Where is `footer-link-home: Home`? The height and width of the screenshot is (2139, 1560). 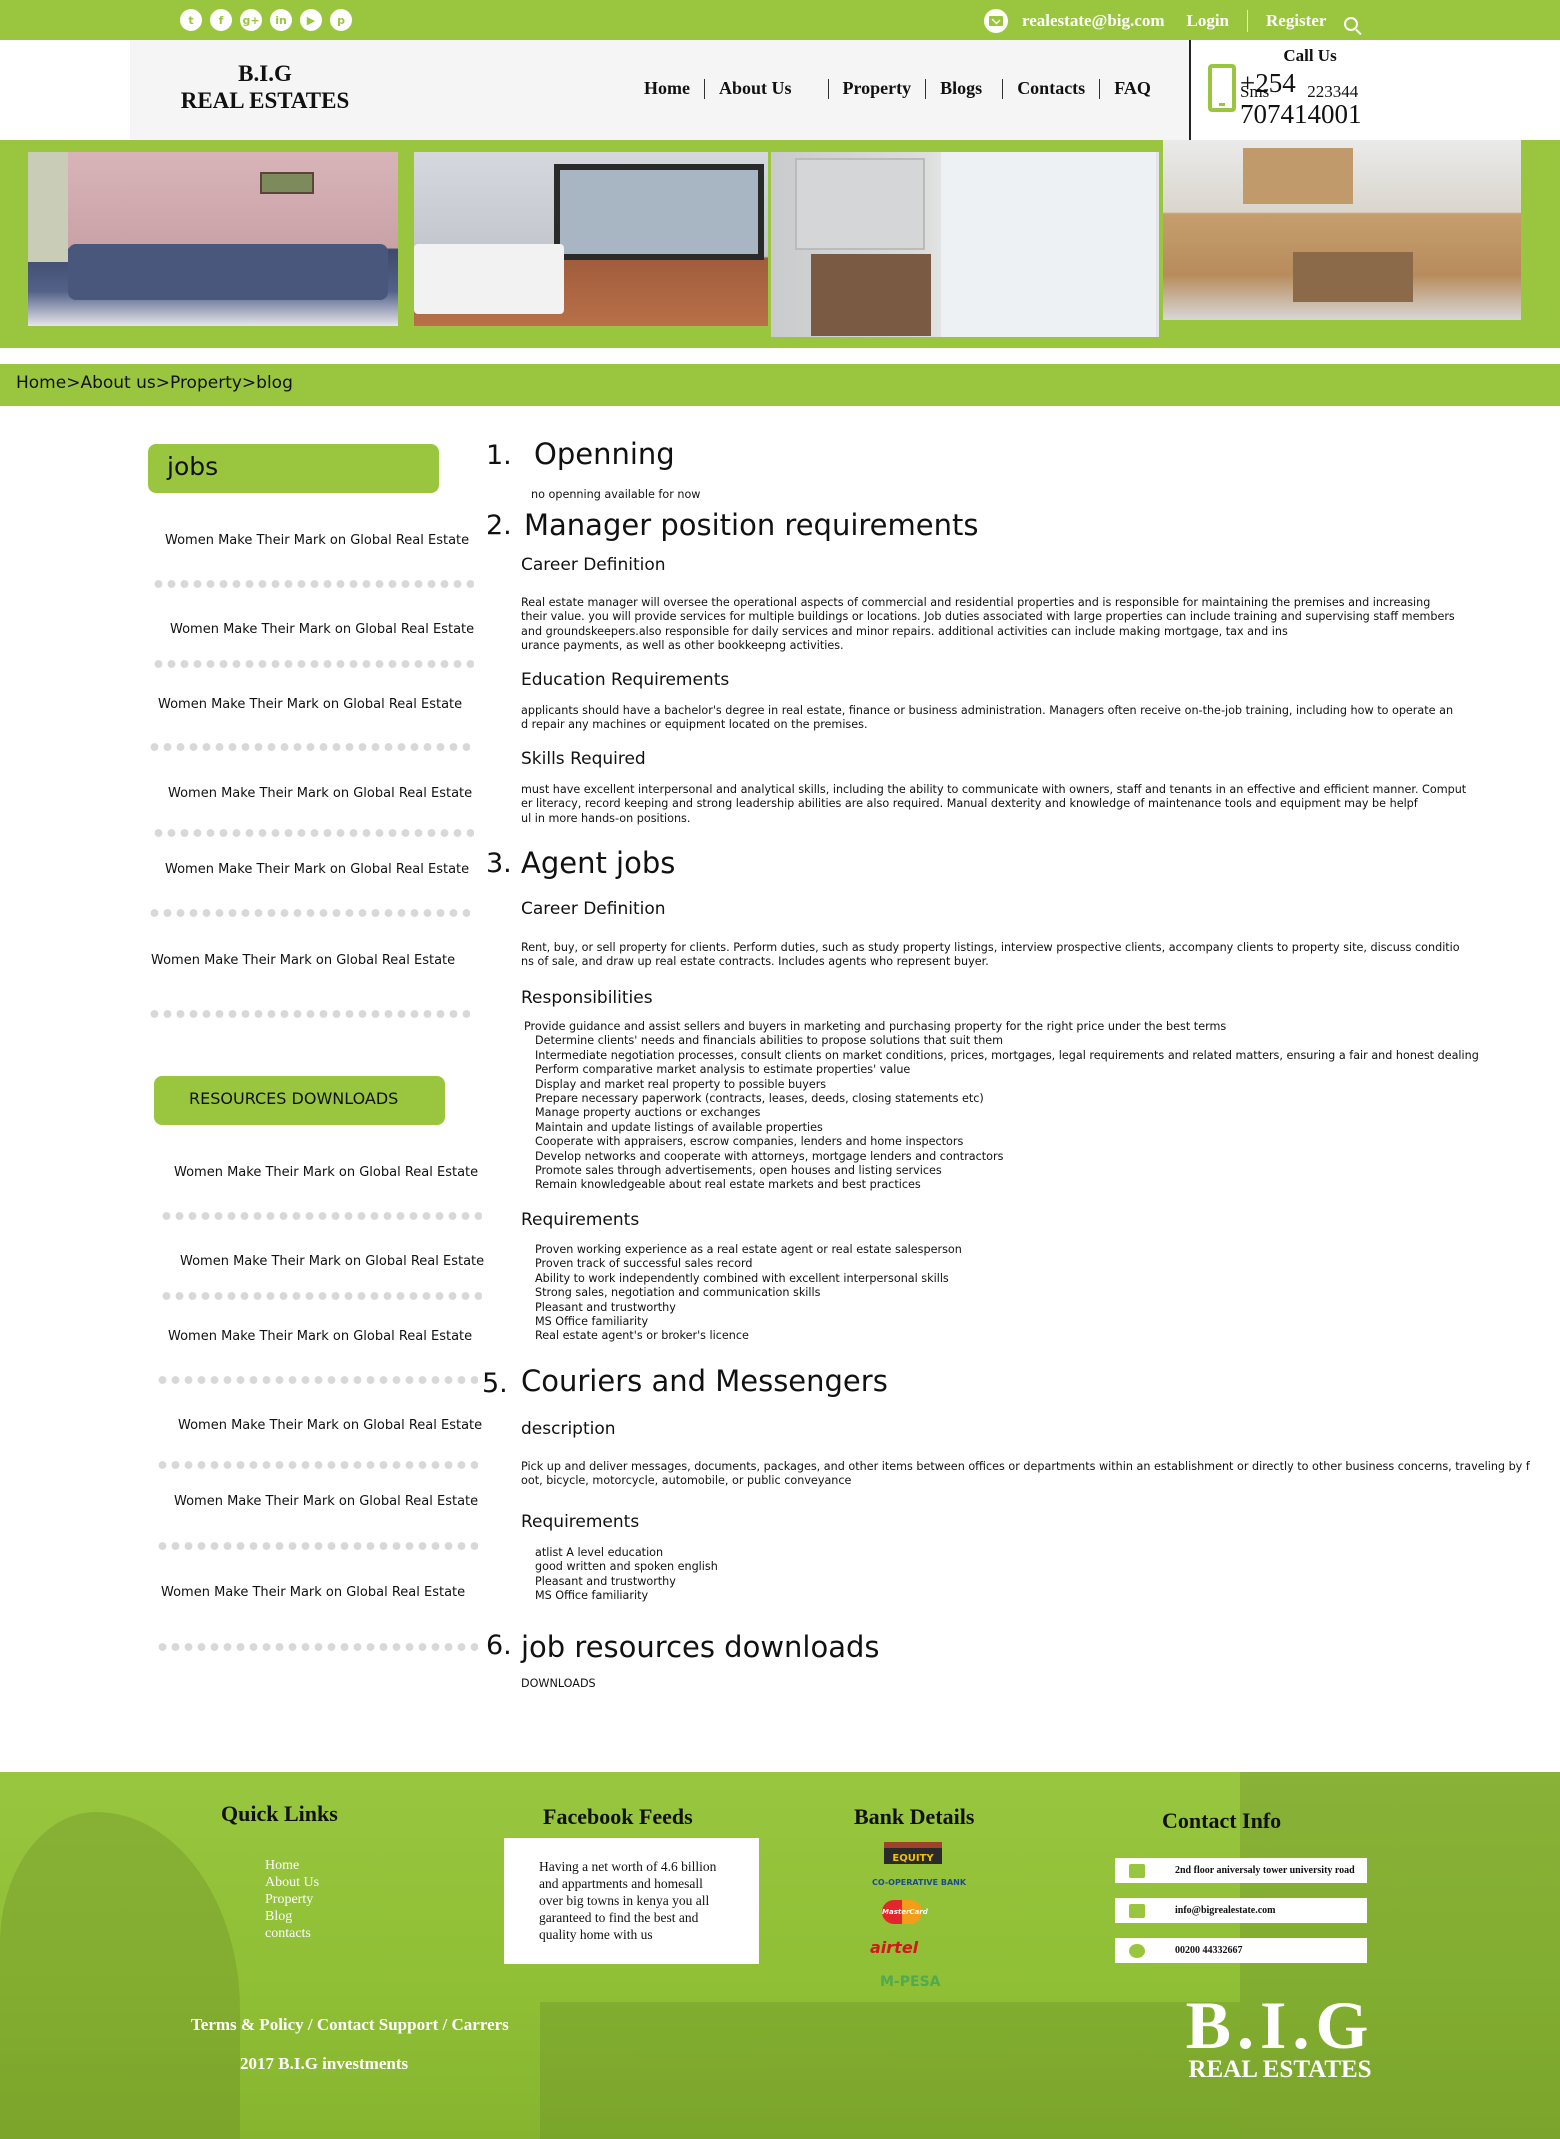
footer-link-home: Home is located at coordinates (292, 1865).